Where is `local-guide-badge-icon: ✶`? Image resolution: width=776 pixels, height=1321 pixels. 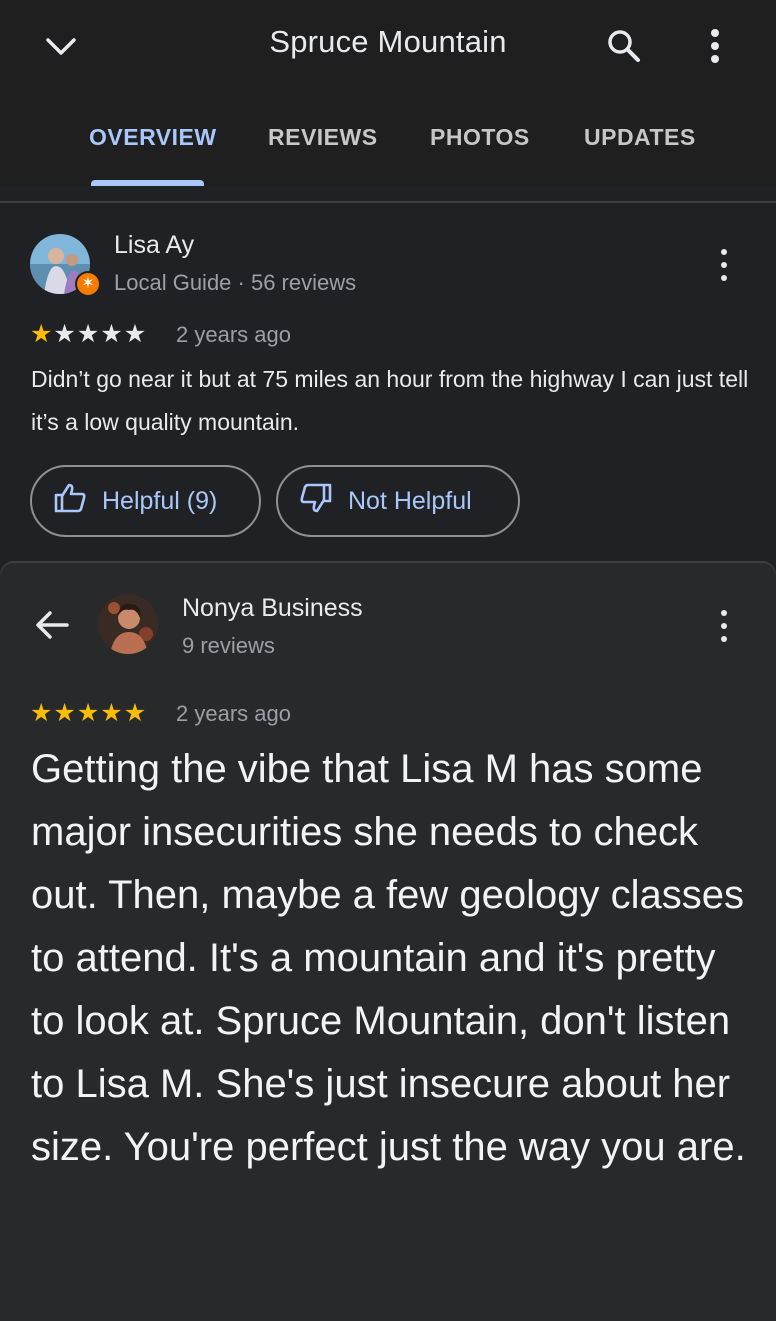 local-guide-badge-icon: ✶ is located at coordinates (88, 284).